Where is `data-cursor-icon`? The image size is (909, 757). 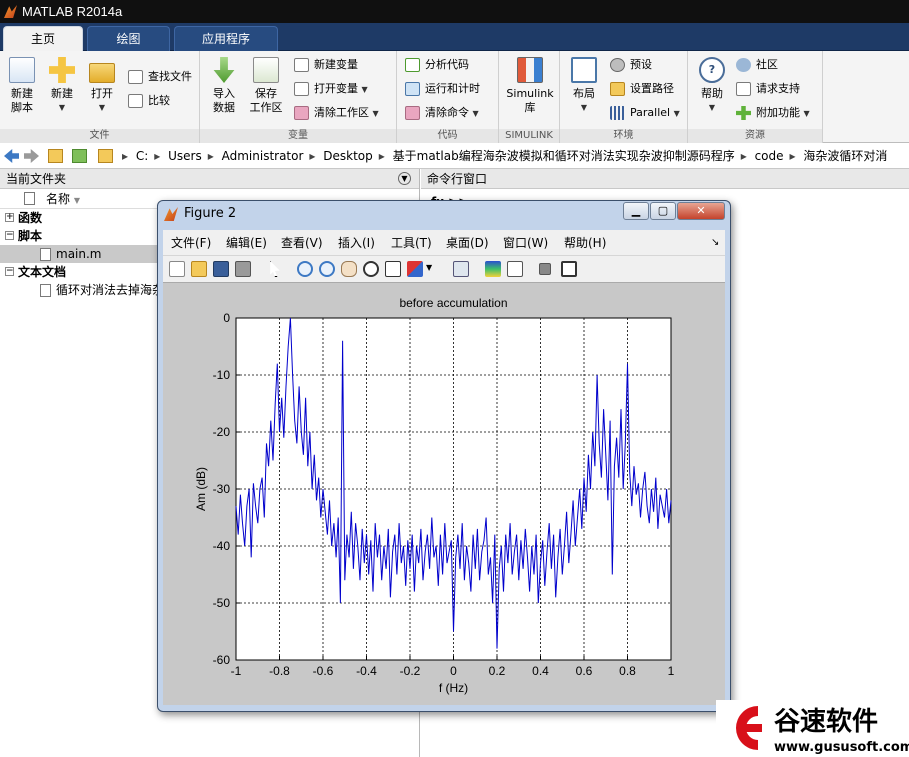 data-cursor-icon is located at coordinates (393, 269).